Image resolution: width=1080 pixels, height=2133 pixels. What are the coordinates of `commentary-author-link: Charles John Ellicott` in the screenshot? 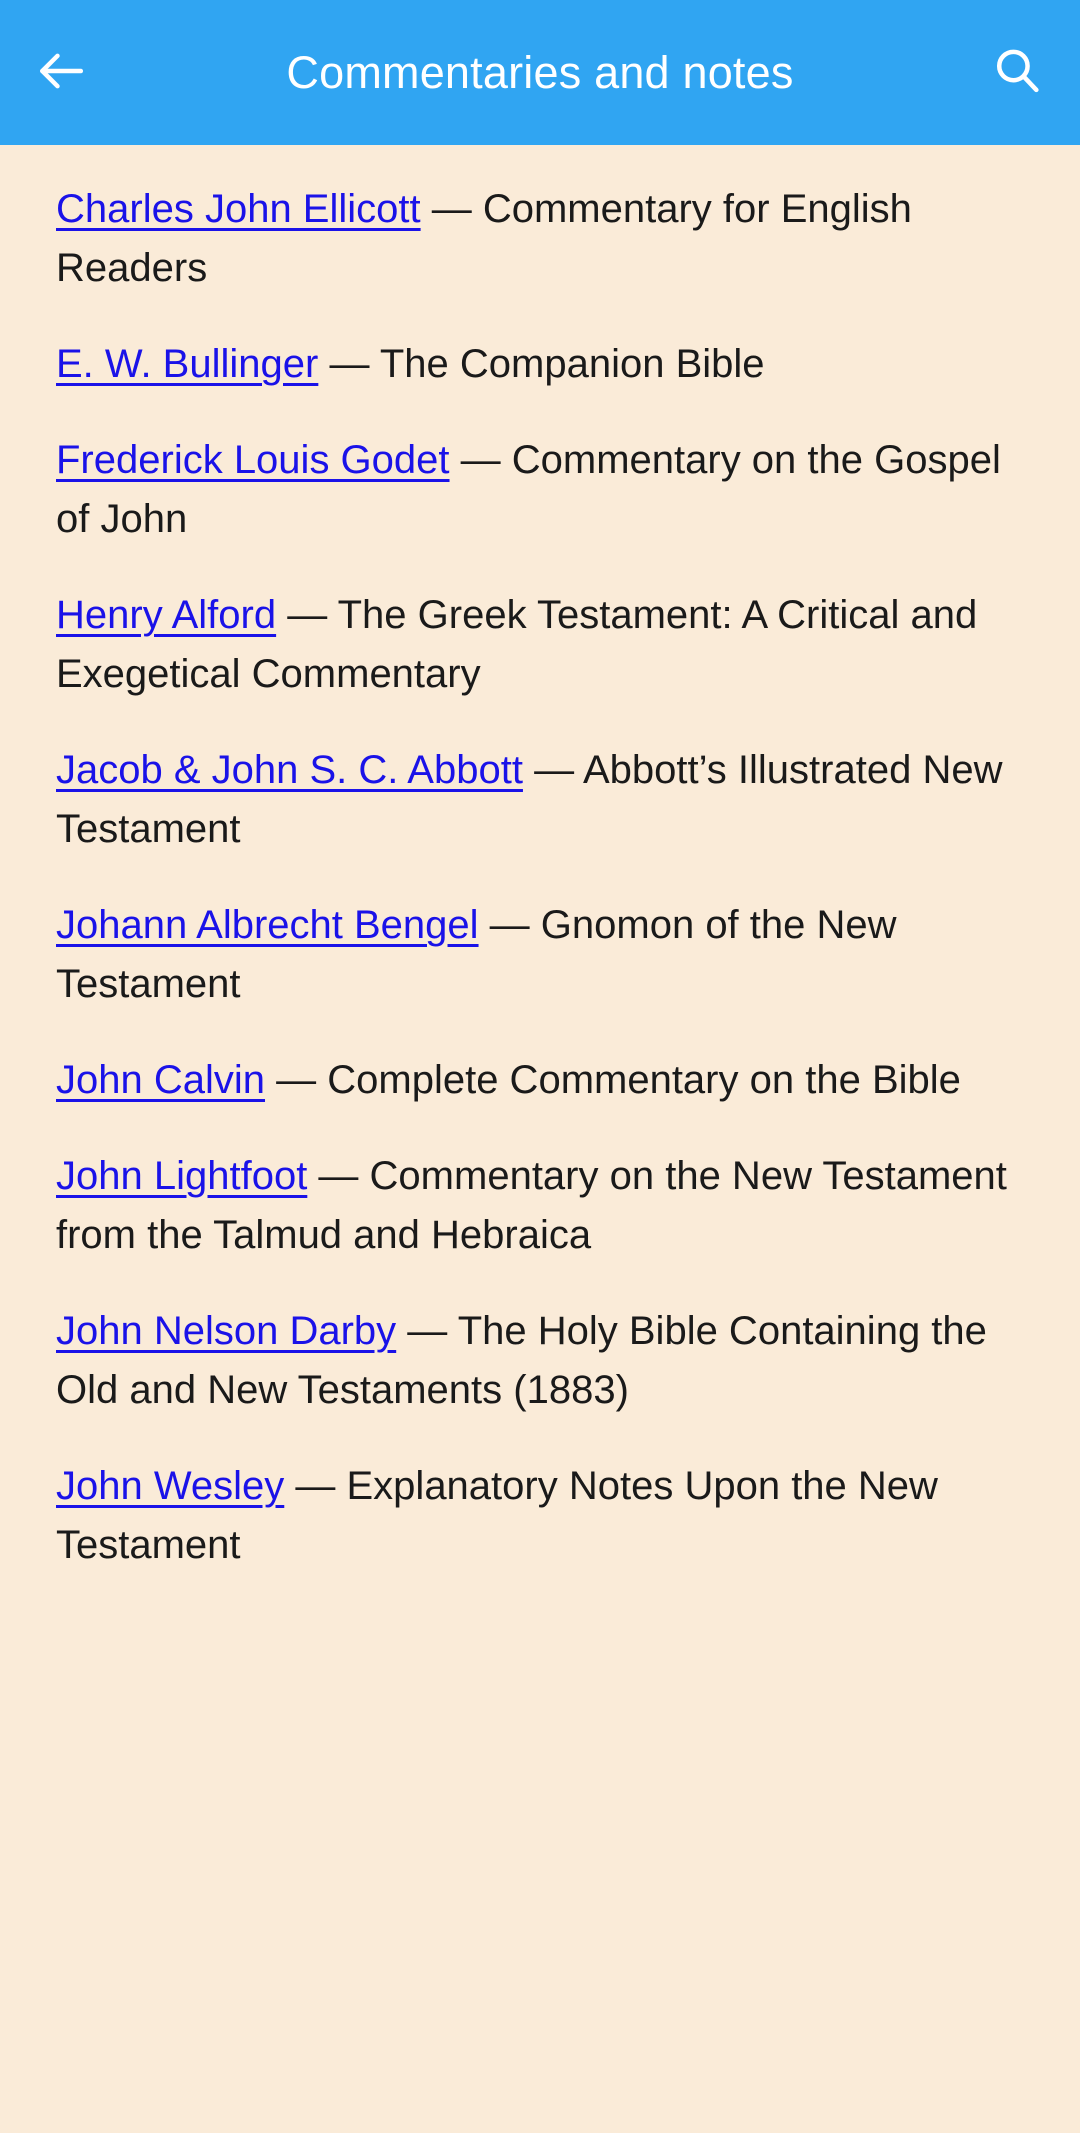 It's located at (238, 209).